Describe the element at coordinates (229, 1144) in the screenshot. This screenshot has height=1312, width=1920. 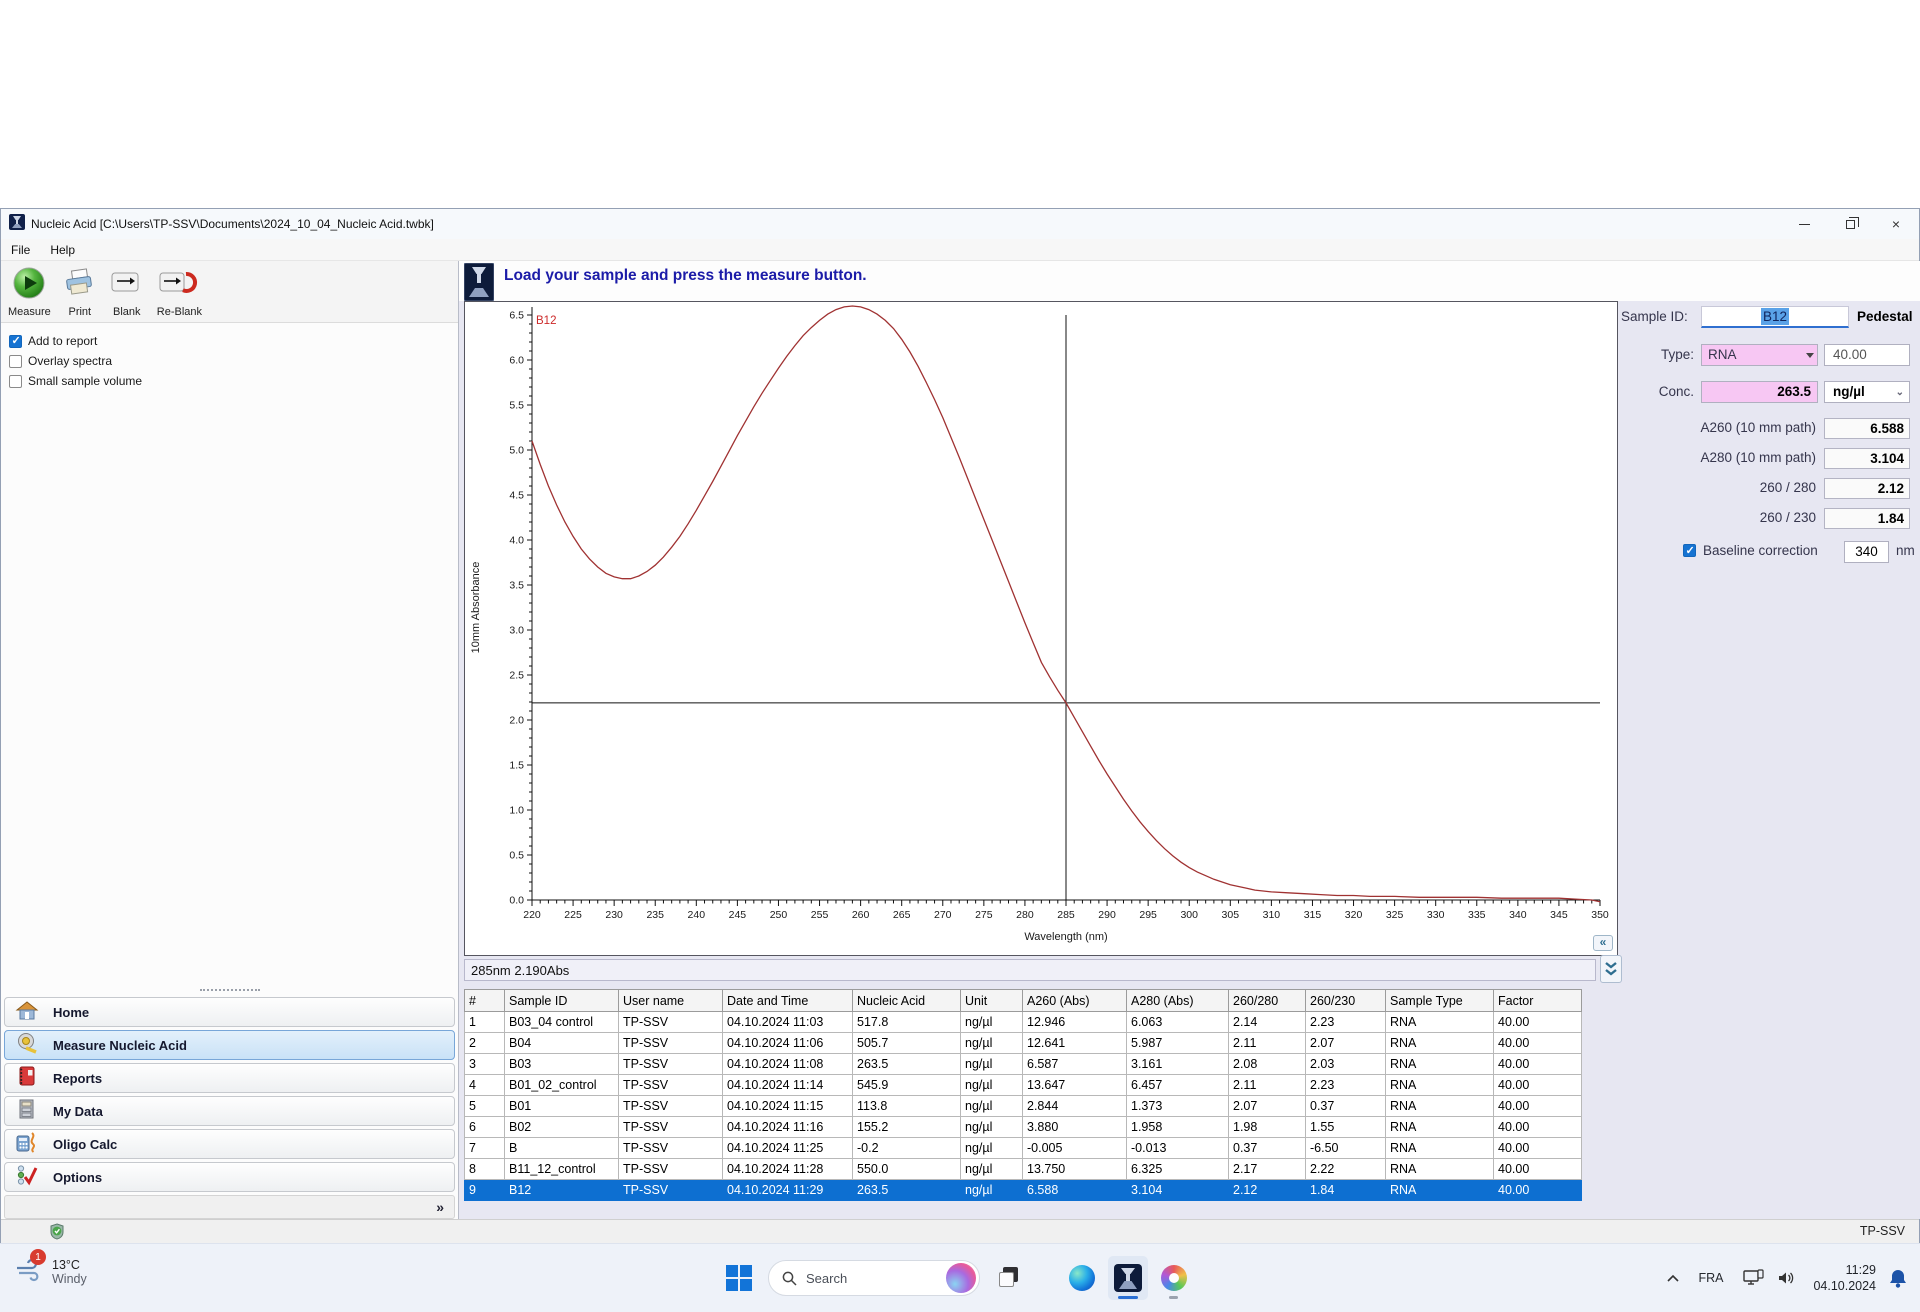
I see `sidebar-item-oligo-calc: Oligo Calc` at that location.